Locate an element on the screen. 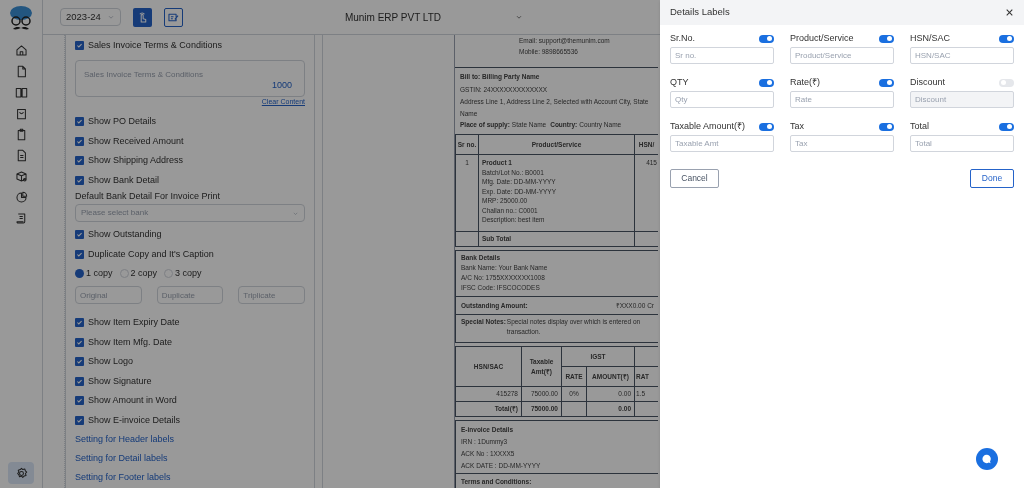 This screenshot has width=1024, height=488. checkbox-label: Show Outstanding is located at coordinates (125, 234).